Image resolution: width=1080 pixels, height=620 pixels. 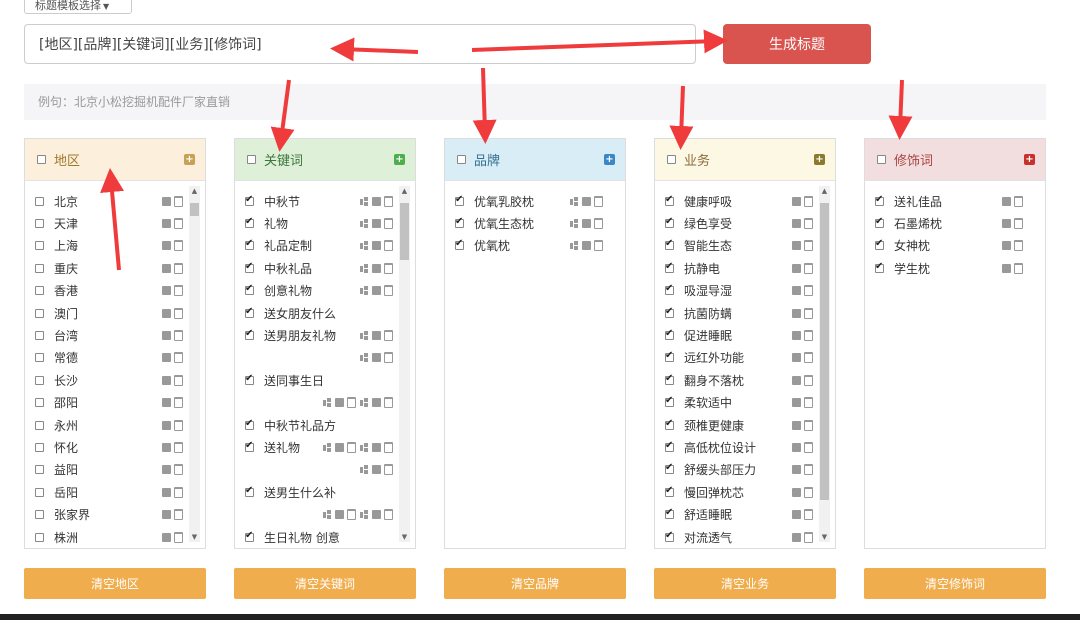 I want to click on title-template-input, so click(x=360, y=44).